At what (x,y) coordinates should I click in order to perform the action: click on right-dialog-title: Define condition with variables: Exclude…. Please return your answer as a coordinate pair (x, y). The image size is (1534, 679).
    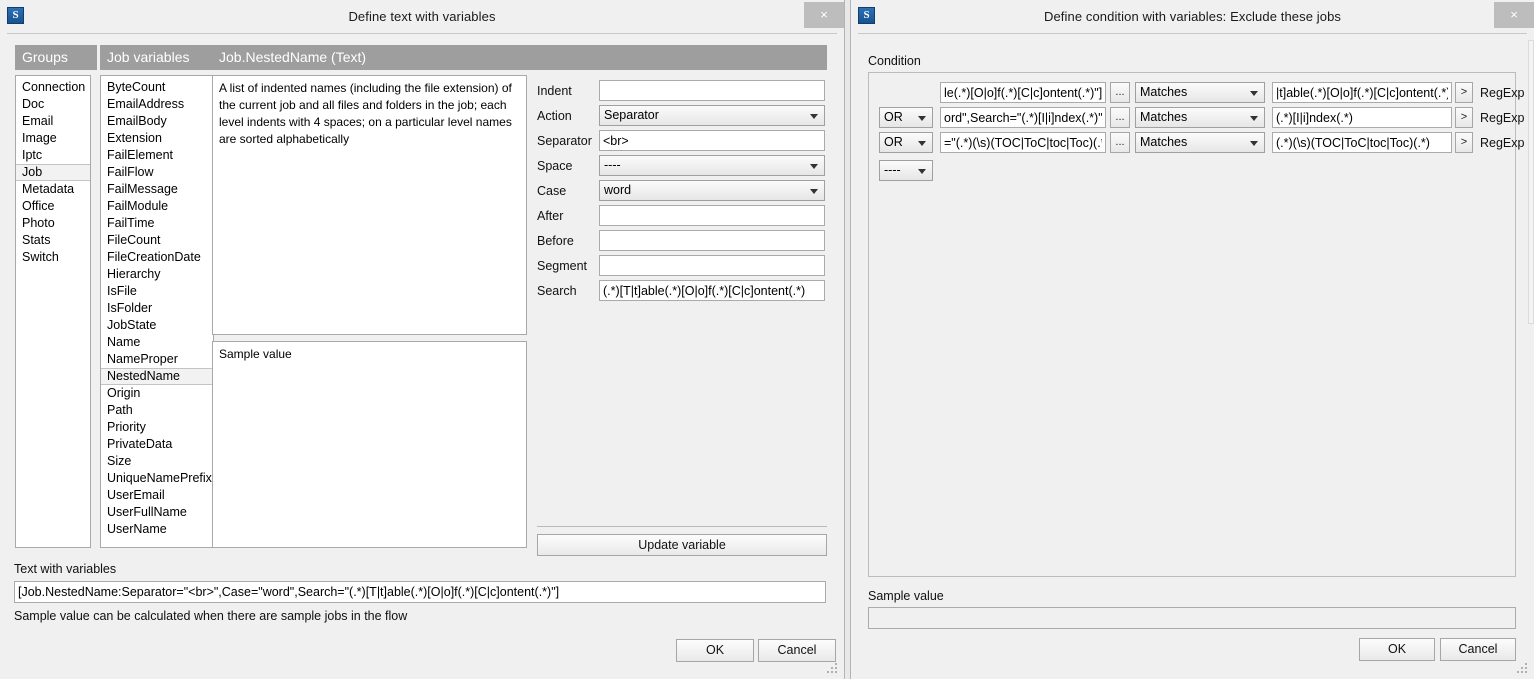
    Looking at the image, I should click on (1192, 16).